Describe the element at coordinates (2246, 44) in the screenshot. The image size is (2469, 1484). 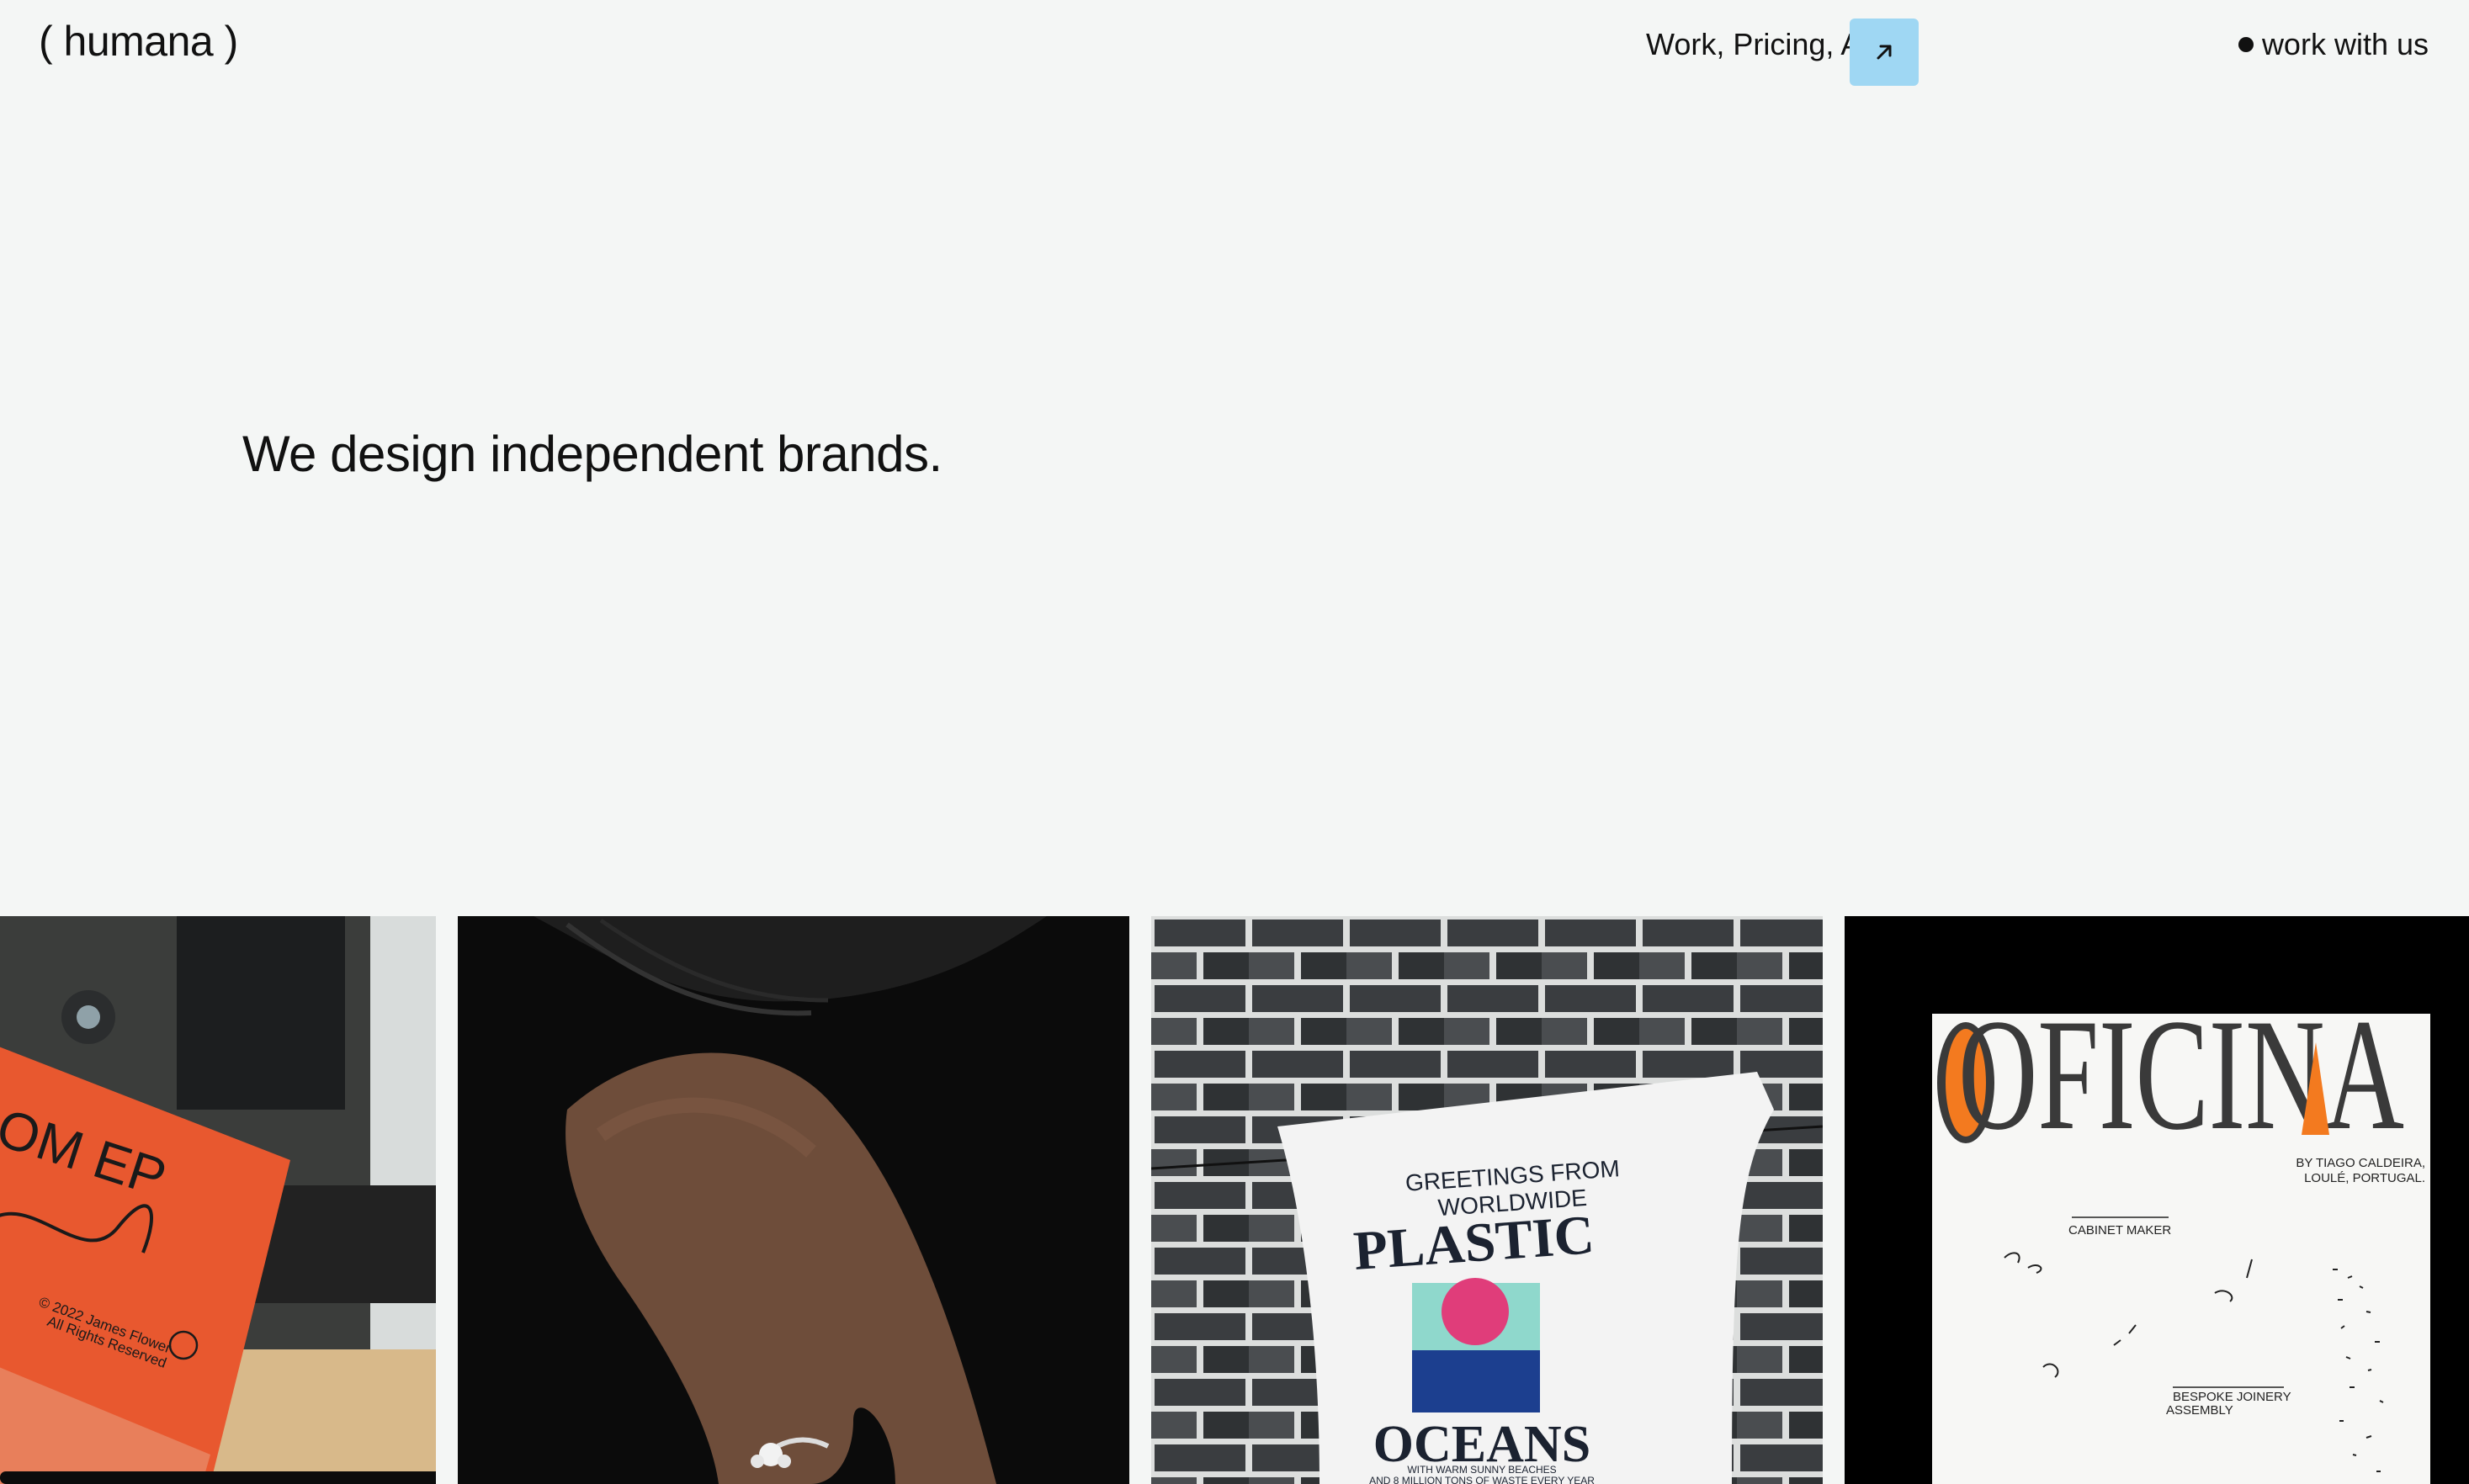
I see `dot-icon` at that location.